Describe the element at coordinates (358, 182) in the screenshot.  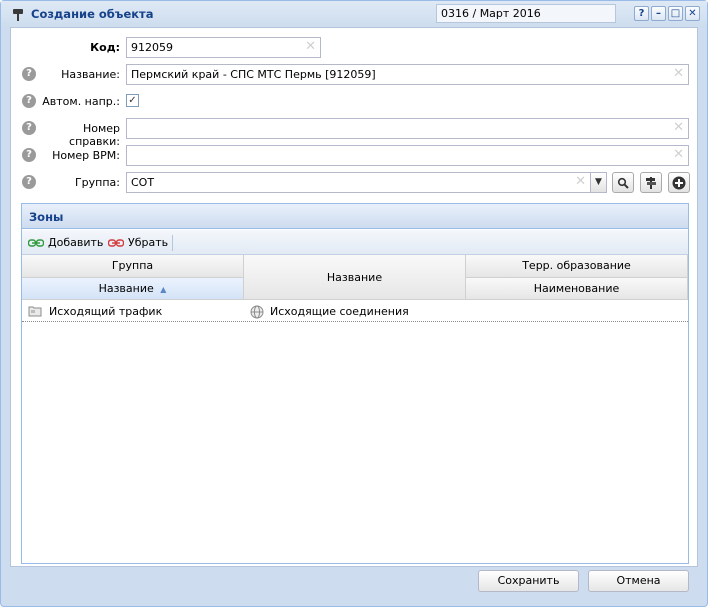
I see `group-combobox: СОТ ✕` at that location.